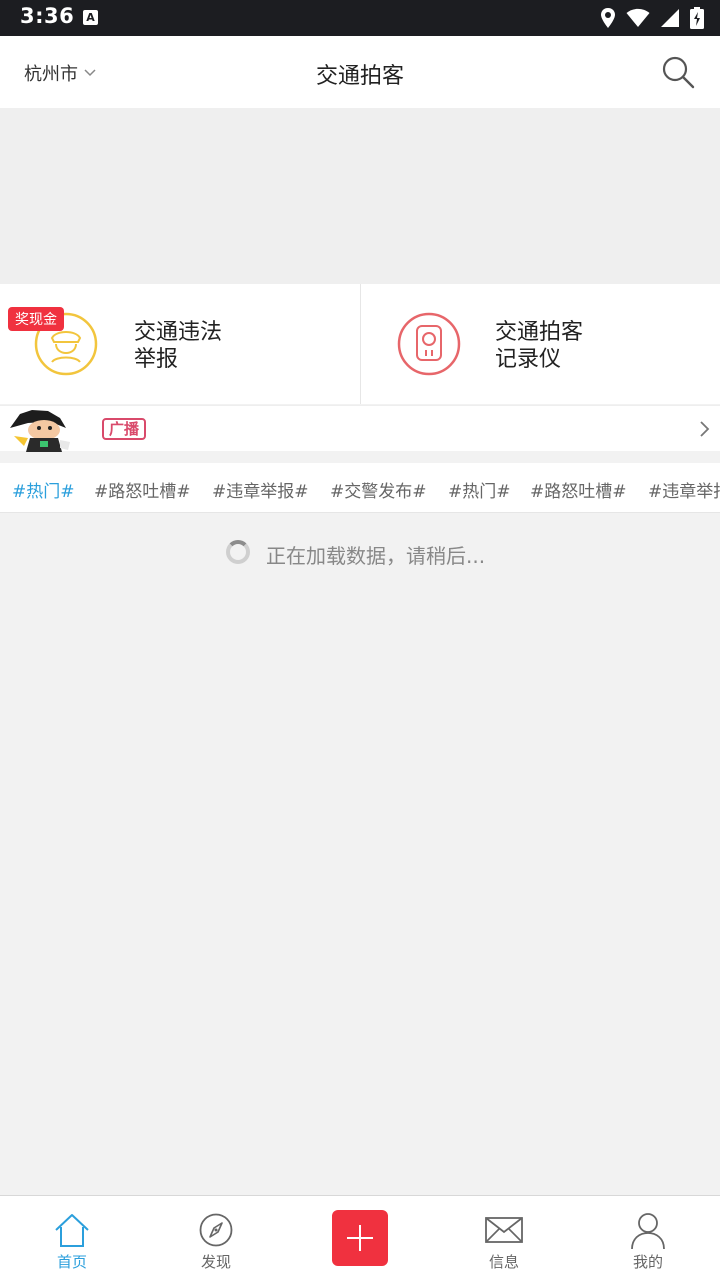 Image resolution: width=720 pixels, height=1280 pixels. I want to click on status-time: 3:36, so click(47, 16).